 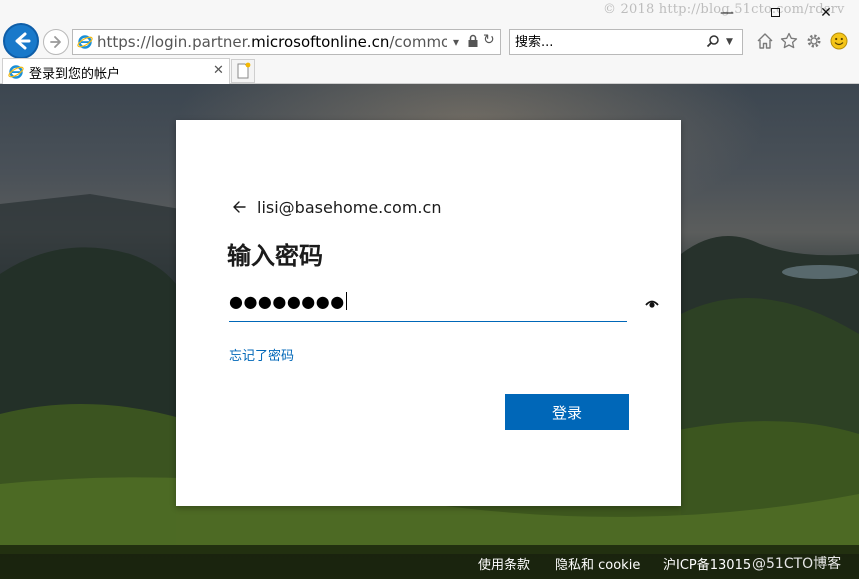 What do you see at coordinates (789, 41) in the screenshot?
I see `favorites-star-icon` at bounding box center [789, 41].